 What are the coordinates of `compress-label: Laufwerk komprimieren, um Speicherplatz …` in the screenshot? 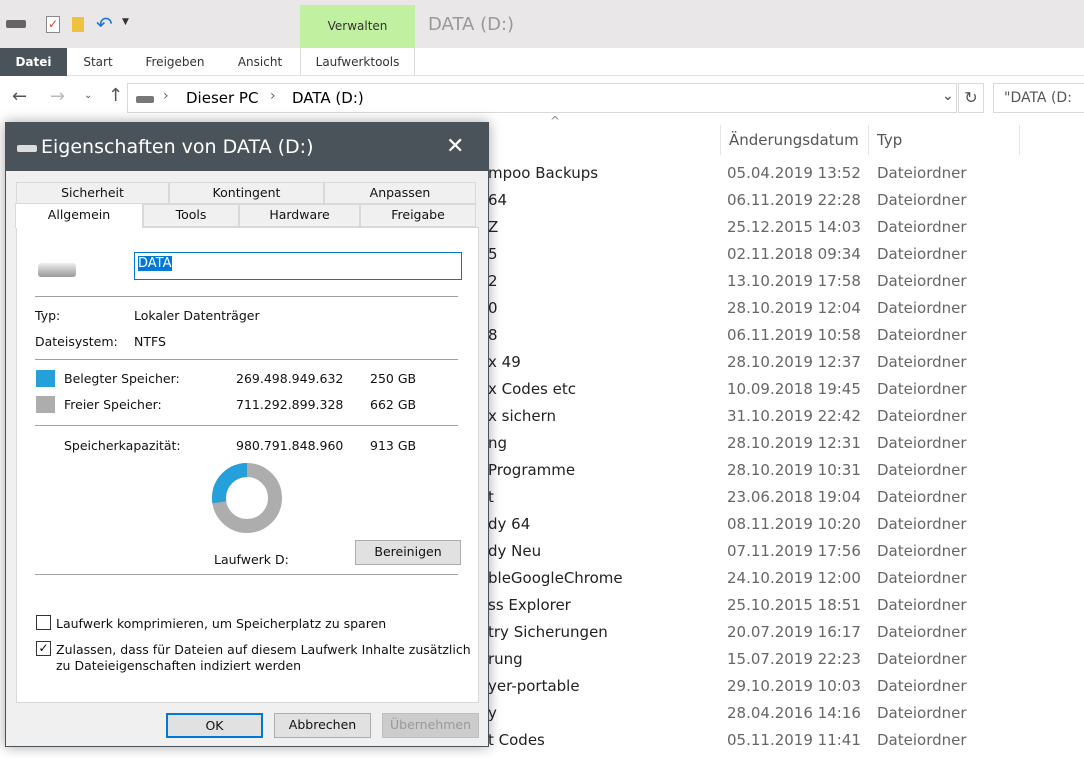 It's located at (221, 623).